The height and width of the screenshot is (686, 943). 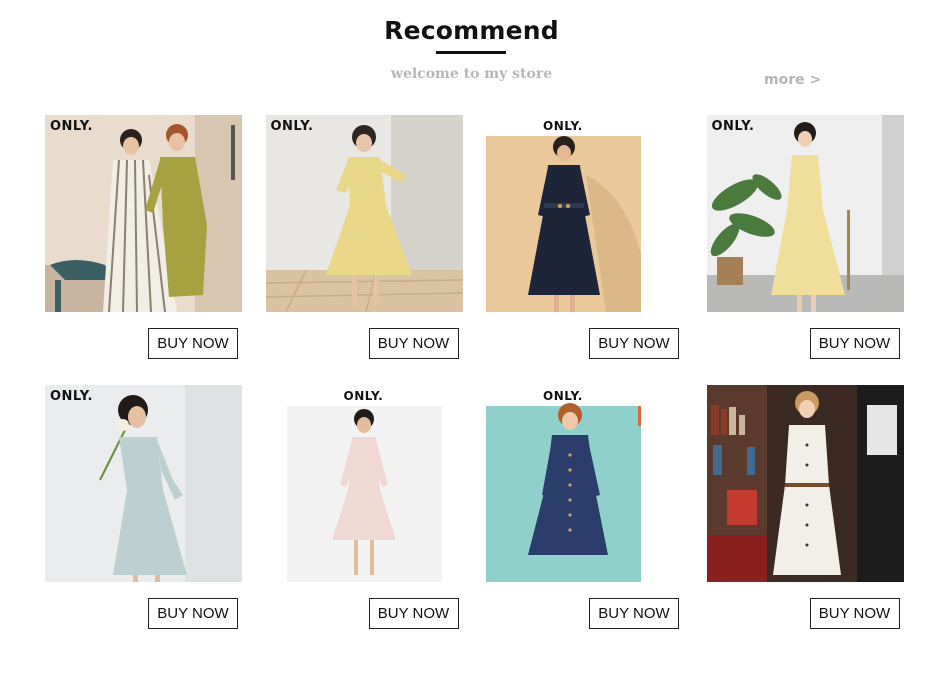 I want to click on section-header: Recommend welcome to my store more >, so click(x=471, y=50).